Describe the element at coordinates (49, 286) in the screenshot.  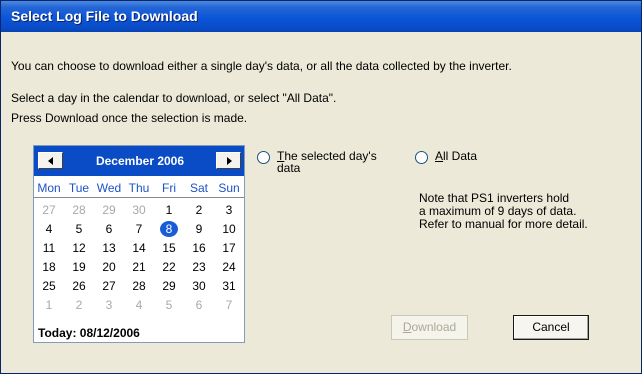
I see `calendar-day: 25` at that location.